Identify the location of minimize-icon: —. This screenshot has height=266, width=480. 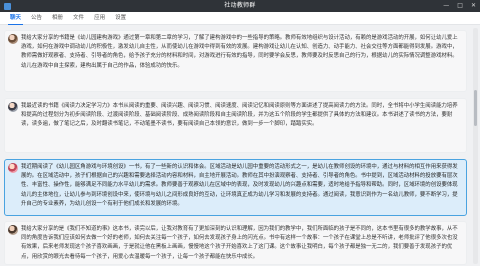
(446, 6).